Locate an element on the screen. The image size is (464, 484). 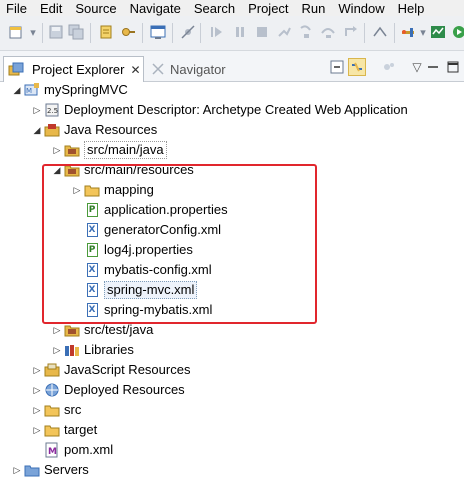
tree-item-label: Servers is located at coordinates (66, 469).